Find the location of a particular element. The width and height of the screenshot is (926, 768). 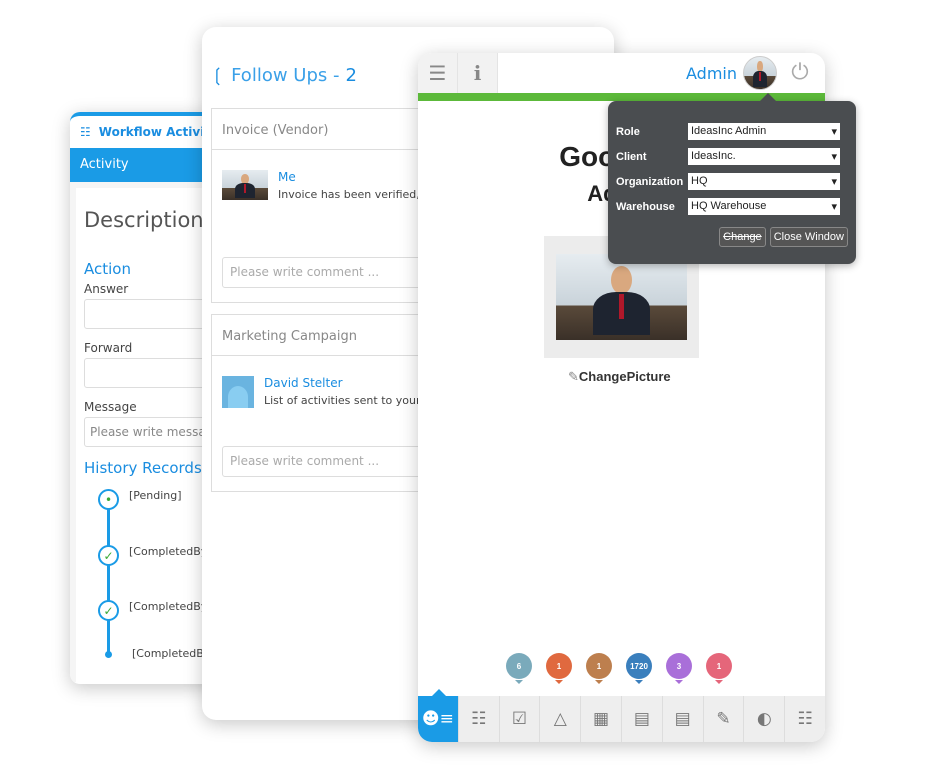

info-icon: i is located at coordinates (478, 73).